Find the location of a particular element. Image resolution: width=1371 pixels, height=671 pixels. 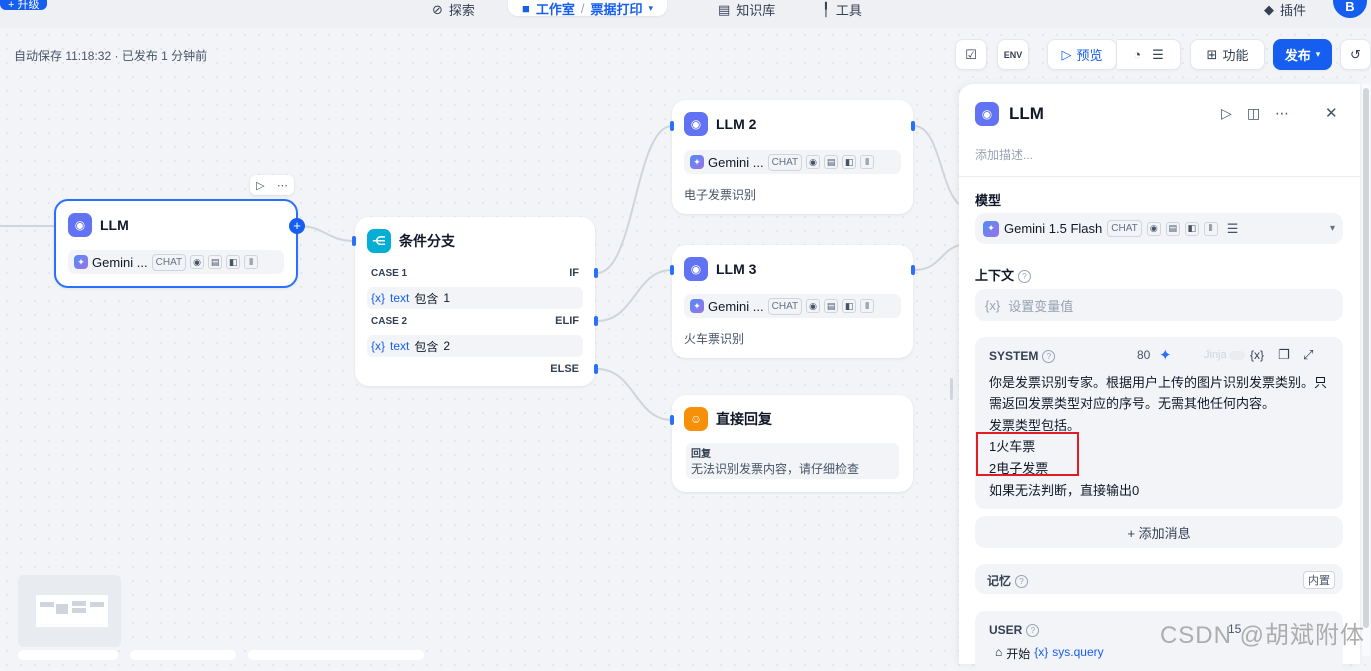

branch-node-title: ⋲ 条件分支 is located at coordinates (411, 241).